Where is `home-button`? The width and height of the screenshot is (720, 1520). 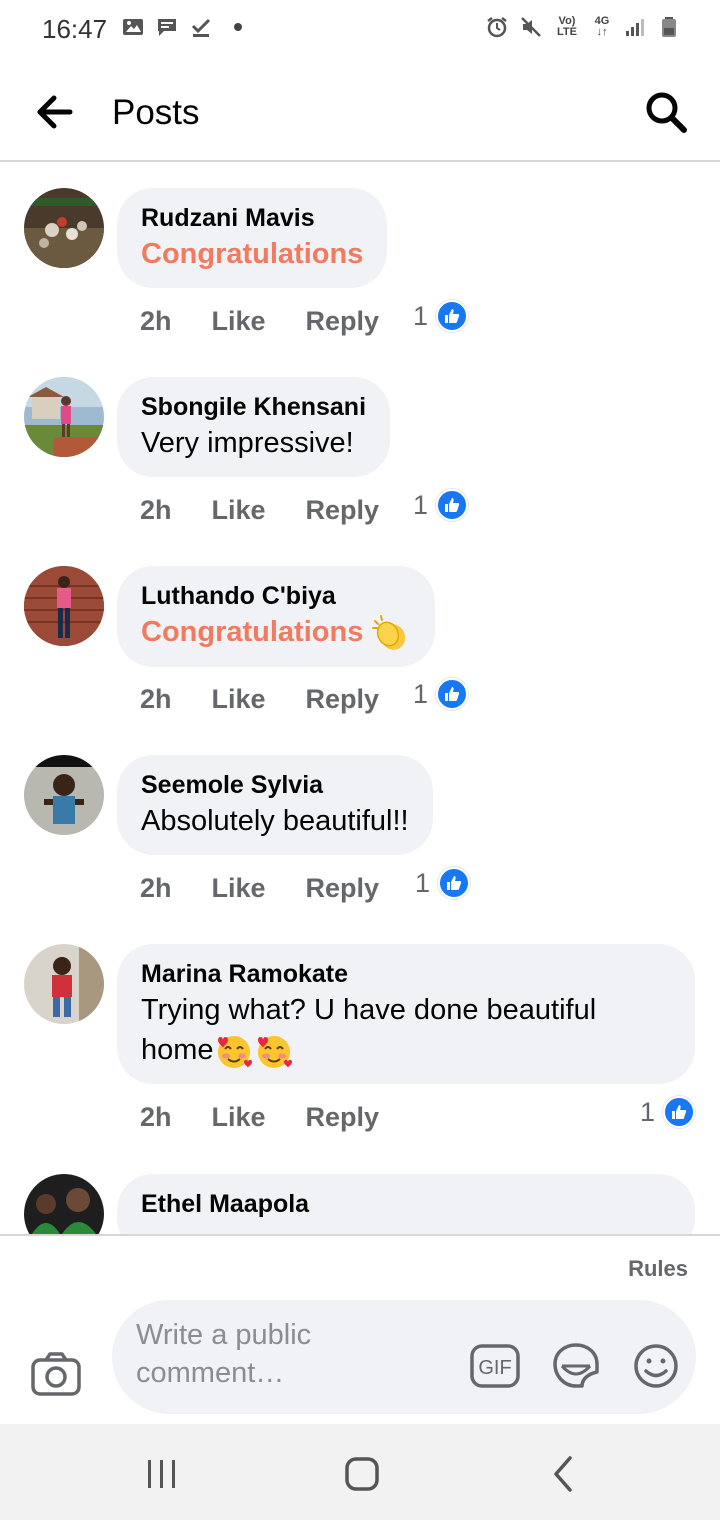 home-button is located at coordinates (362, 1474).